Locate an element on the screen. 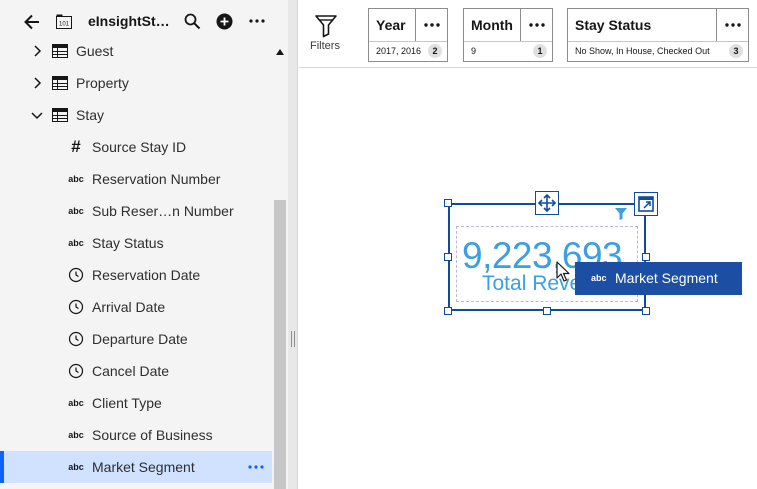 This screenshot has height=489, width=757. tree-field-label: Reservation Date is located at coordinates (146, 275).